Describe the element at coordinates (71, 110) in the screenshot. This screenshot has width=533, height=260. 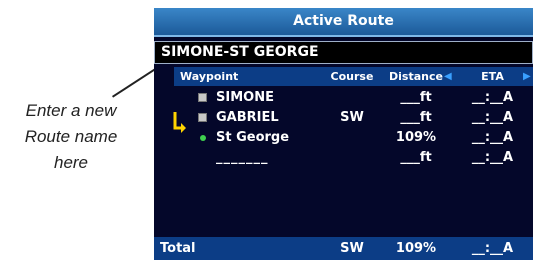
I see `callout-line-1: Enter a new` at that location.